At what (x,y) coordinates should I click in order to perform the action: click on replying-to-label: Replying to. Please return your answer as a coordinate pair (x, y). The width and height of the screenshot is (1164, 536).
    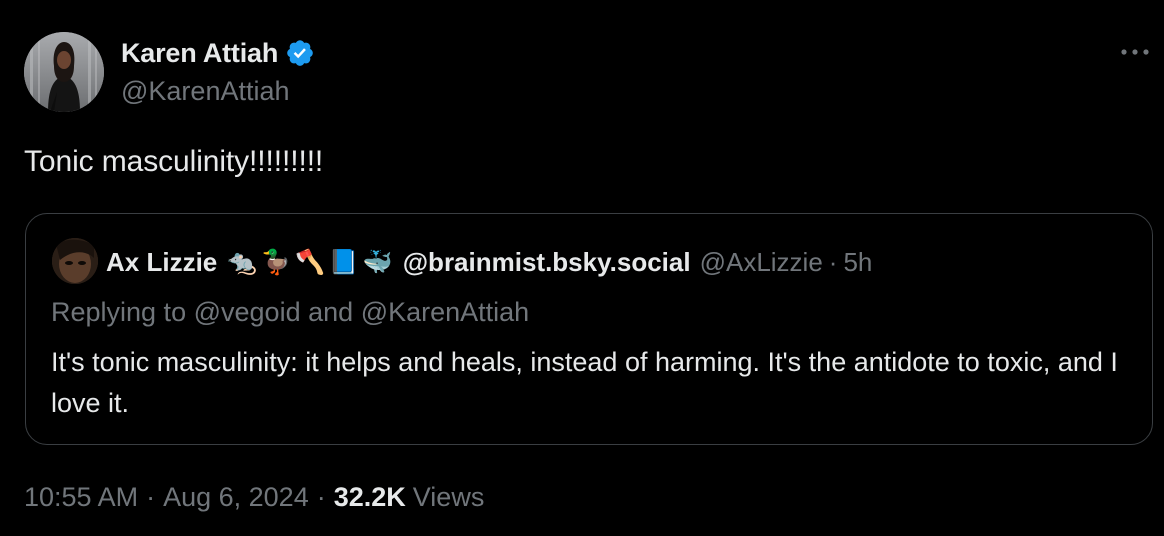
    Looking at the image, I should click on (119, 312).